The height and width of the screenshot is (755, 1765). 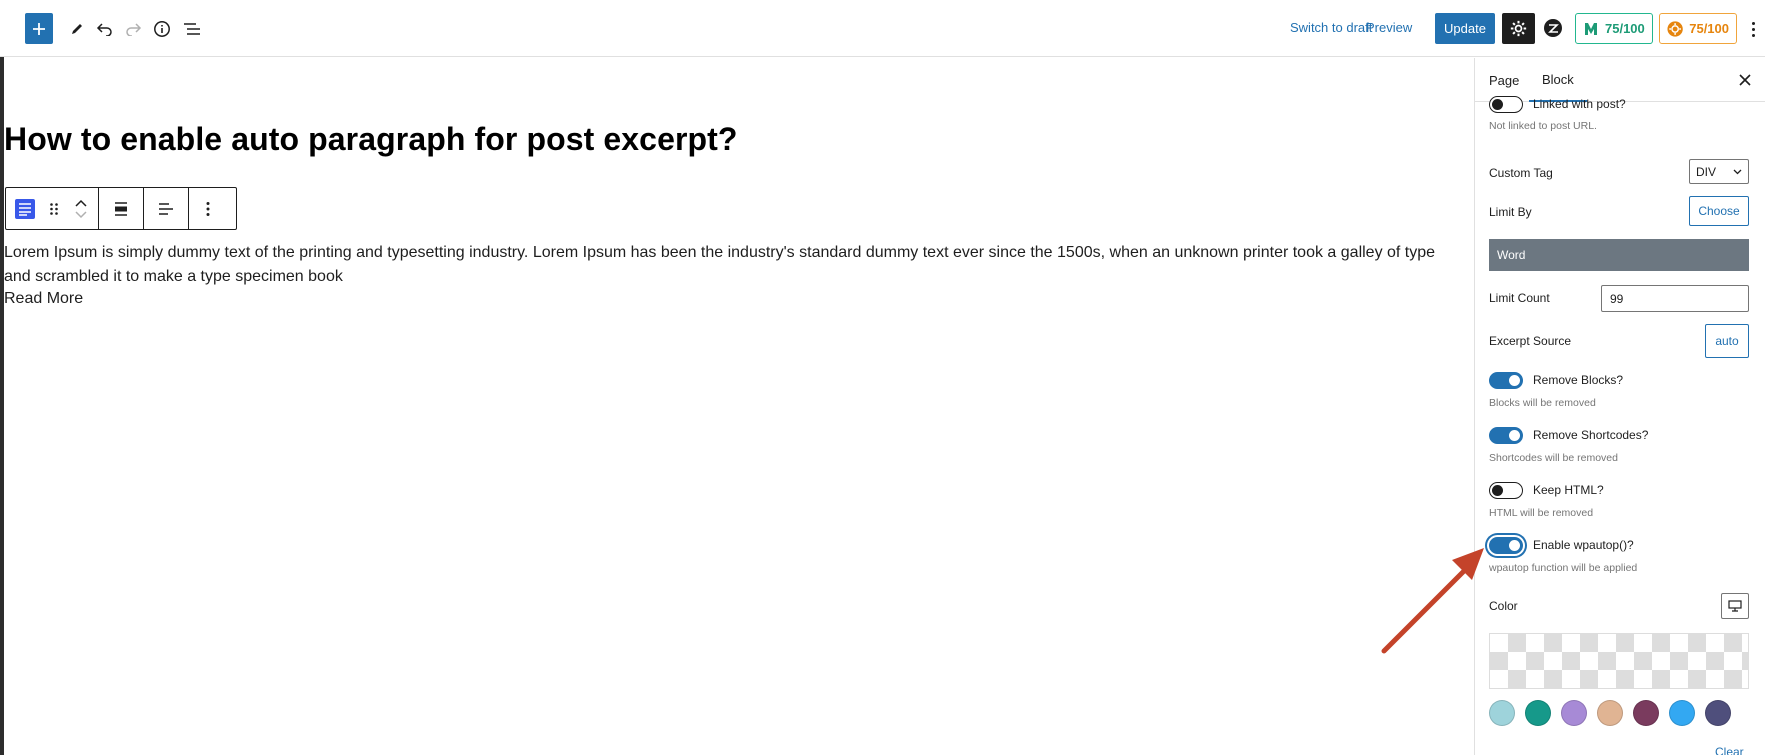 I want to click on linked-with-post-help: Not linked to post URL., so click(x=1543, y=126).